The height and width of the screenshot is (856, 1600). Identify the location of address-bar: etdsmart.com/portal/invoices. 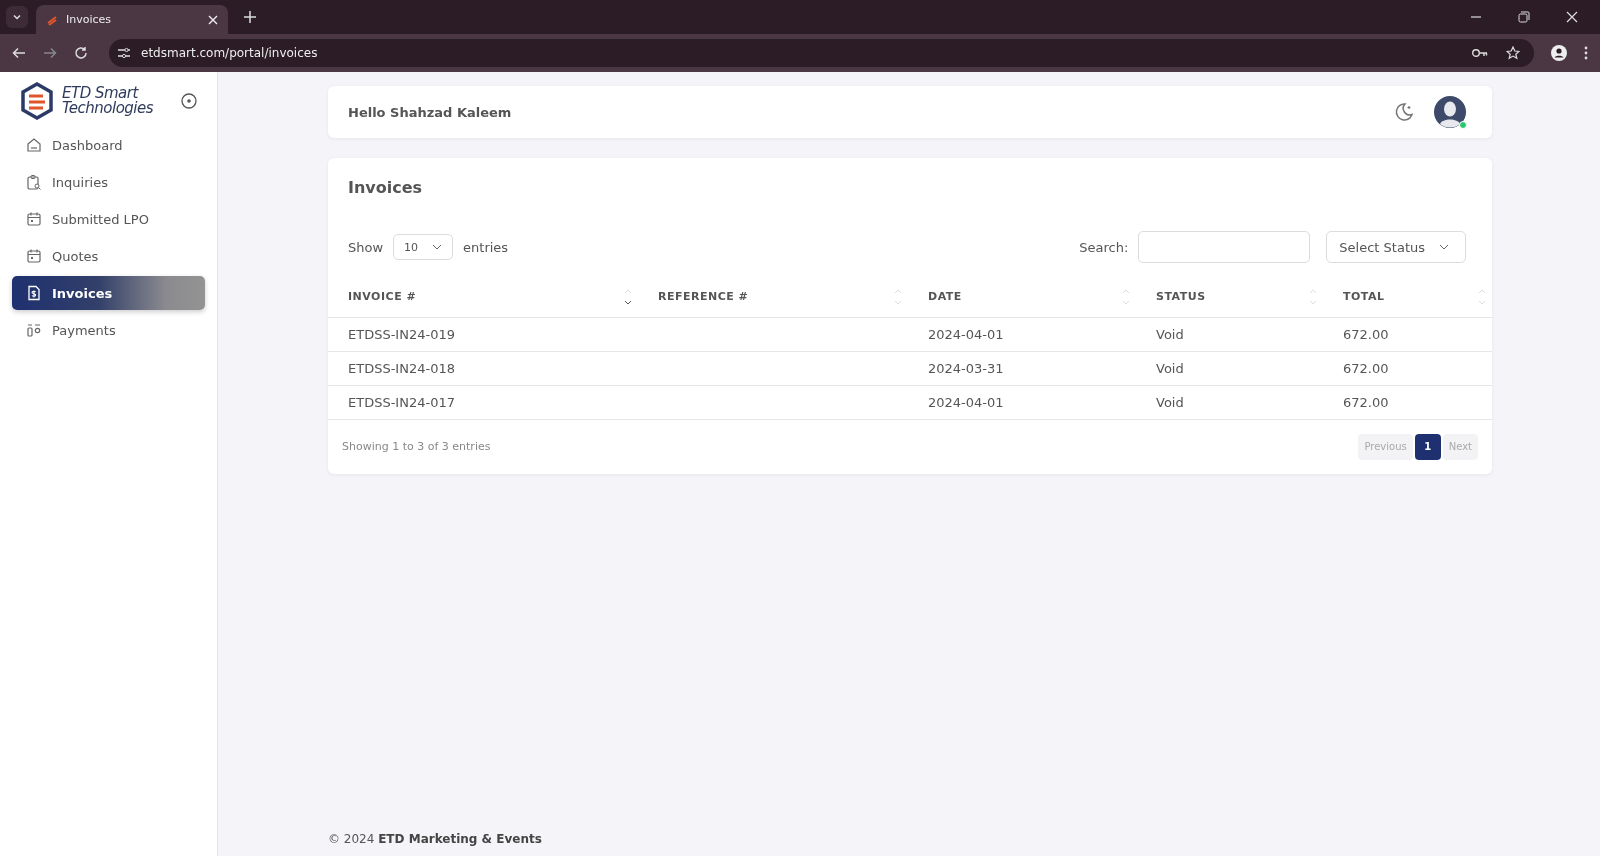
(821, 53).